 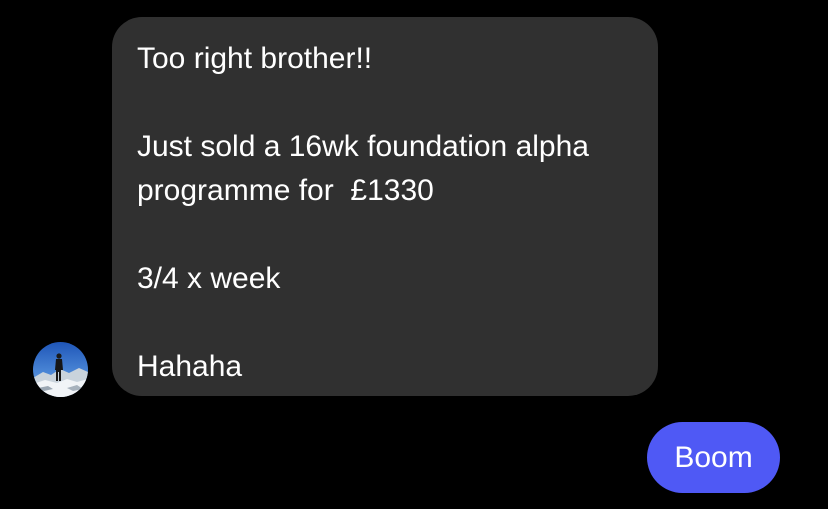 I want to click on message-line: 3/4 x week, so click(x=209, y=278).